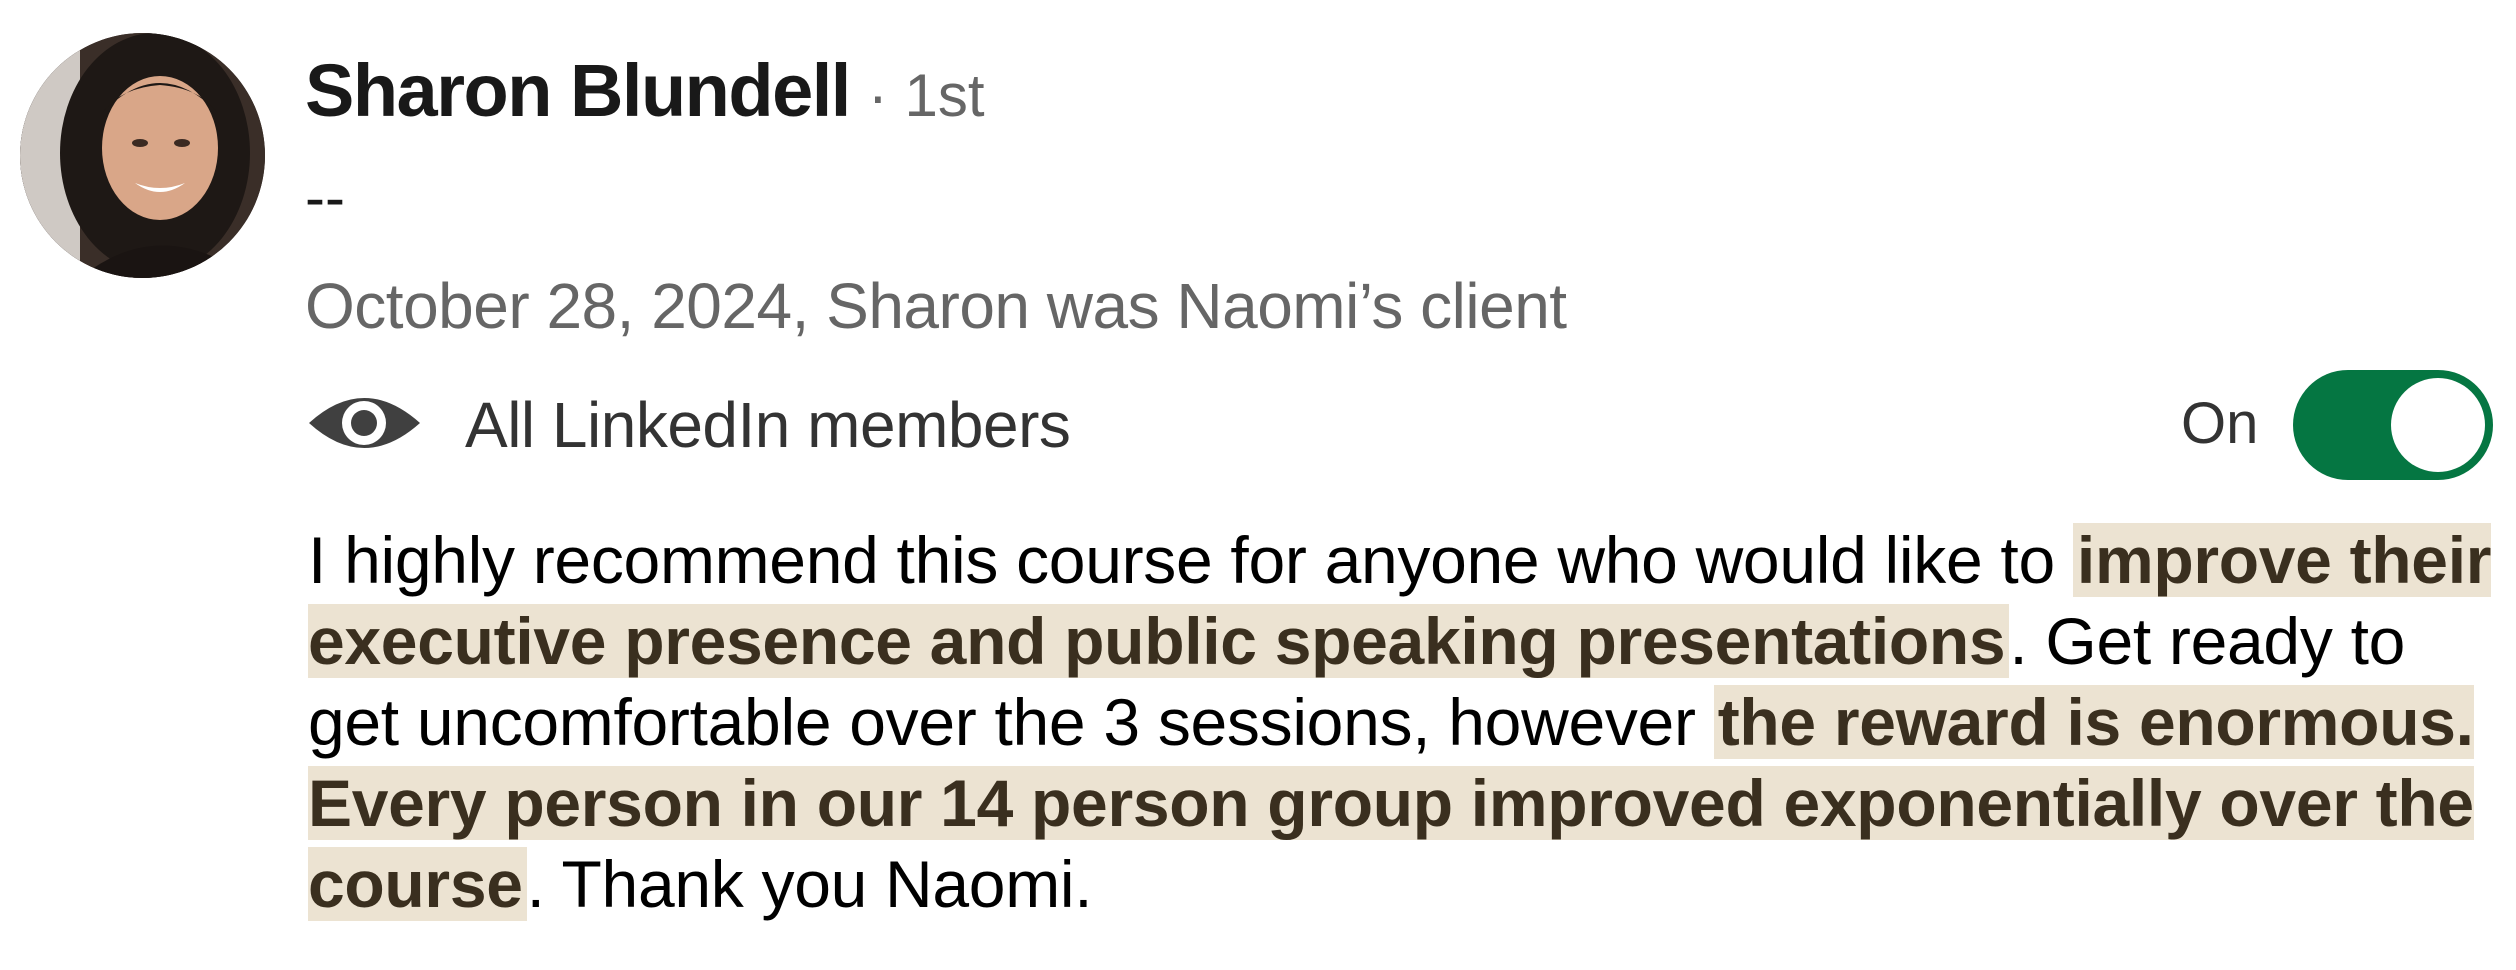 The image size is (2516, 970). I want to click on visibility-setting: All LinkedIn members On, so click(1402, 425).